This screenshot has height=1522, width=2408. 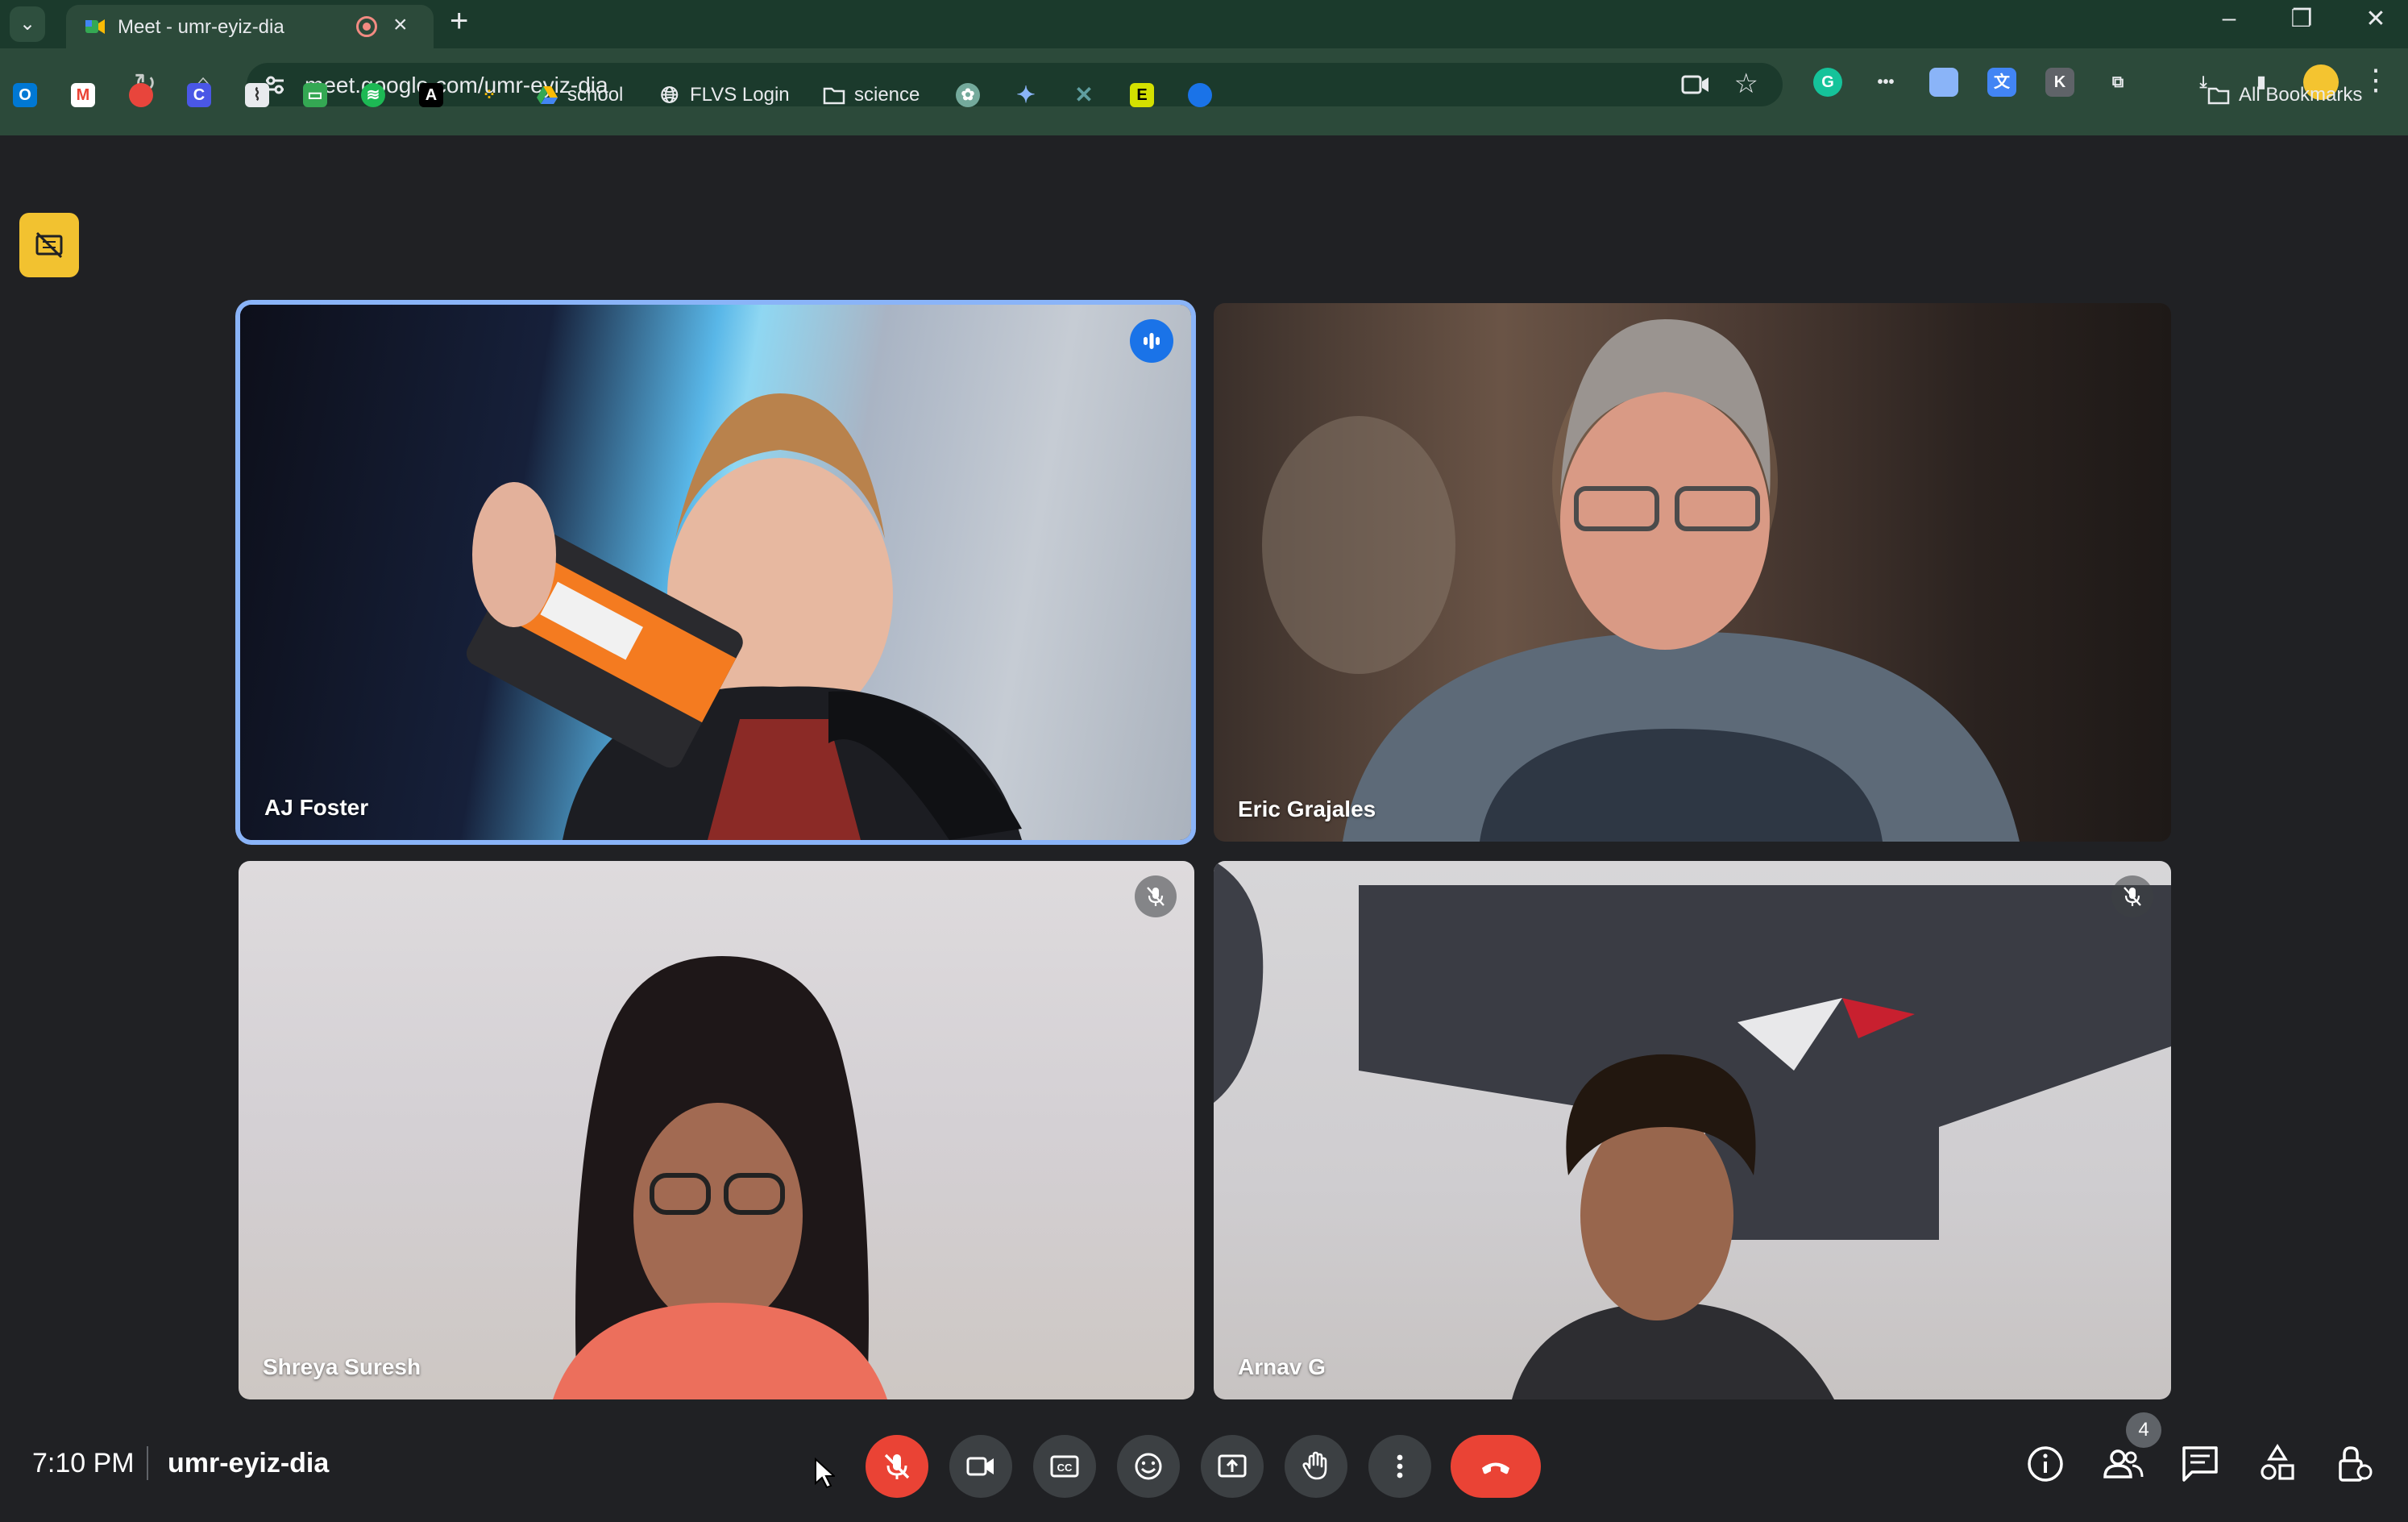 What do you see at coordinates (596, 95) in the screenshot?
I see `bookmark-school-label: school` at bounding box center [596, 95].